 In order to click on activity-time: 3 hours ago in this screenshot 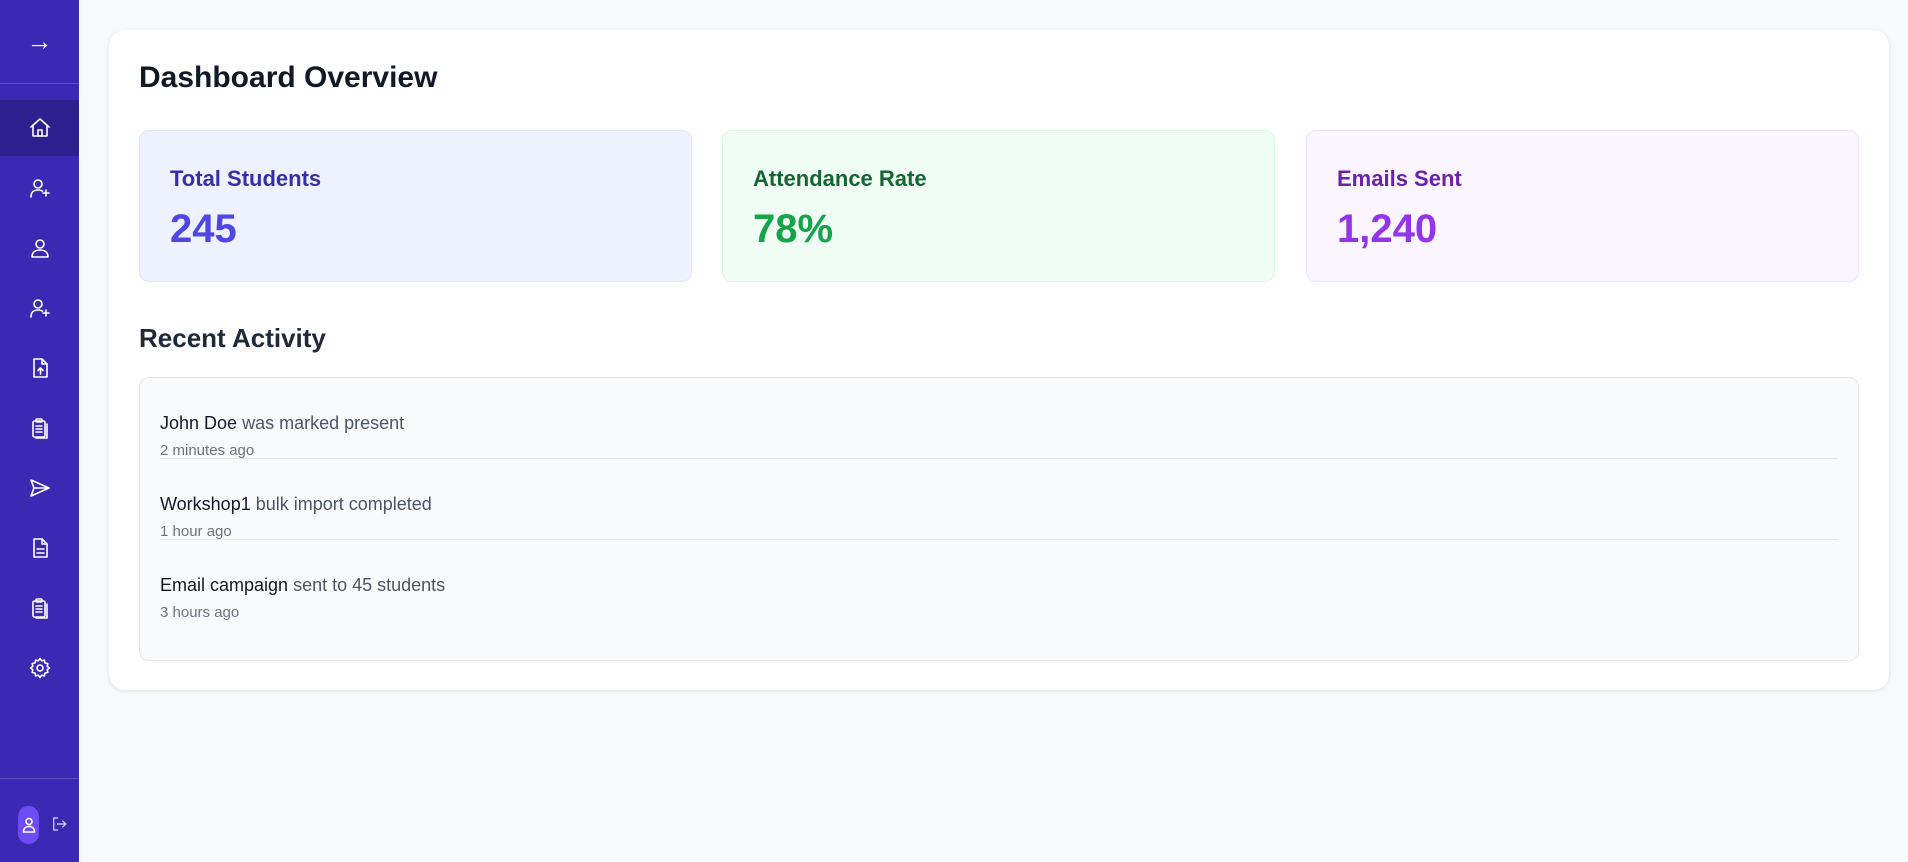, I will do `click(200, 612)`.